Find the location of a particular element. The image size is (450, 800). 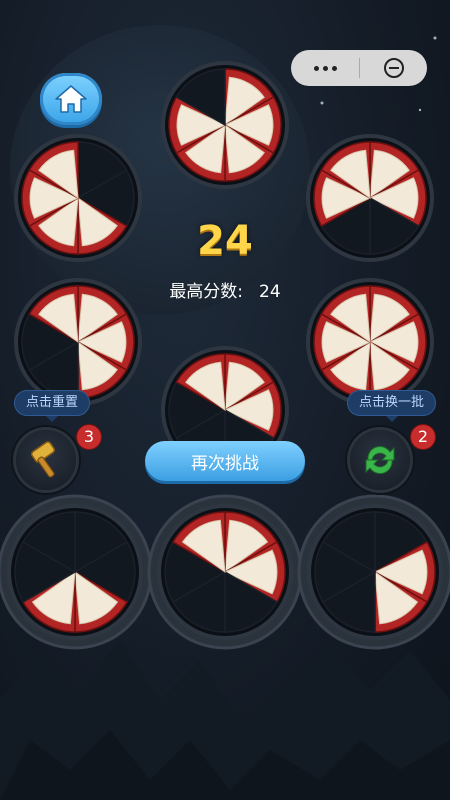

more-dots-icon is located at coordinates (325, 68).